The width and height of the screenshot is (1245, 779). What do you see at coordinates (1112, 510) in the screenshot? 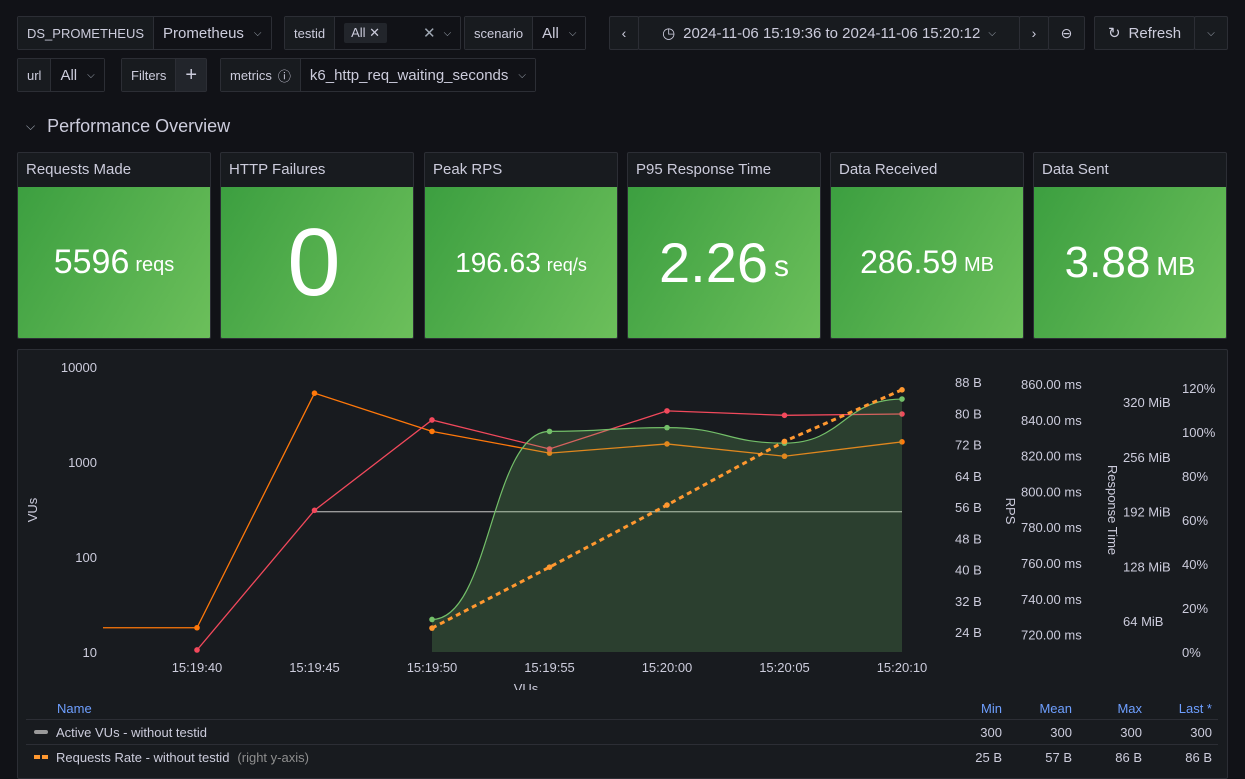
I see `right-y-axis-label: Response Time` at bounding box center [1112, 510].